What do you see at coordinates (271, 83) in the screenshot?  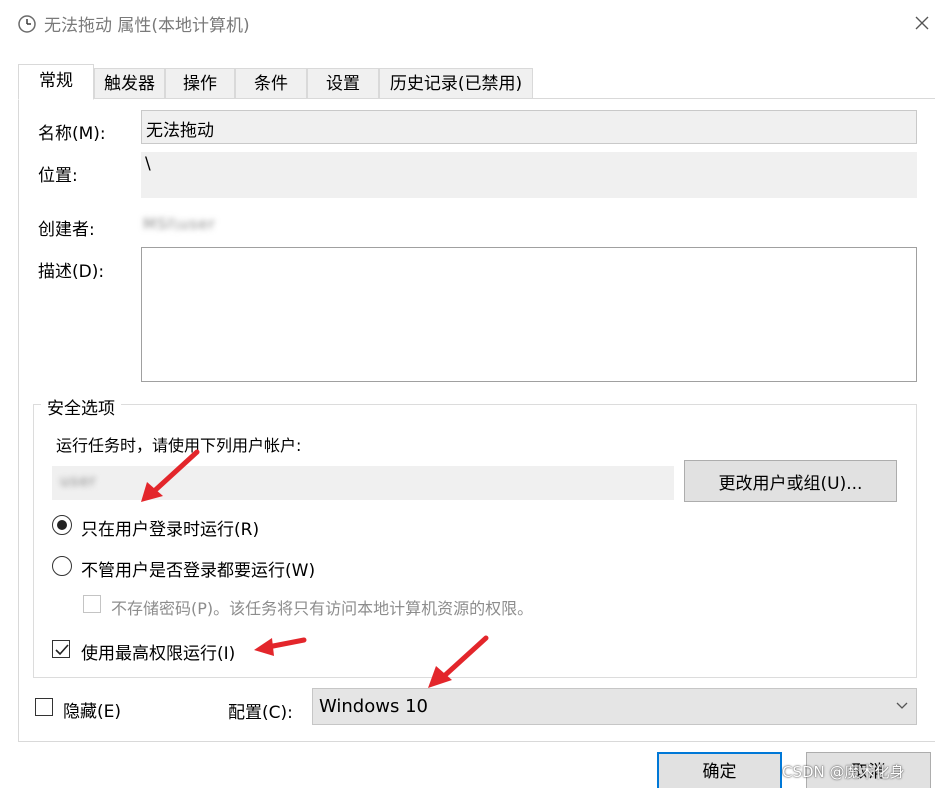 I see `tab-conditions: 条件` at bounding box center [271, 83].